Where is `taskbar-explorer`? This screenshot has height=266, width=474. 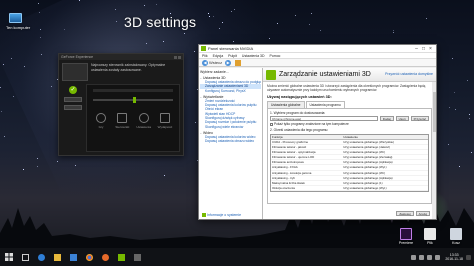 taskbar-explorer is located at coordinates (57, 257).